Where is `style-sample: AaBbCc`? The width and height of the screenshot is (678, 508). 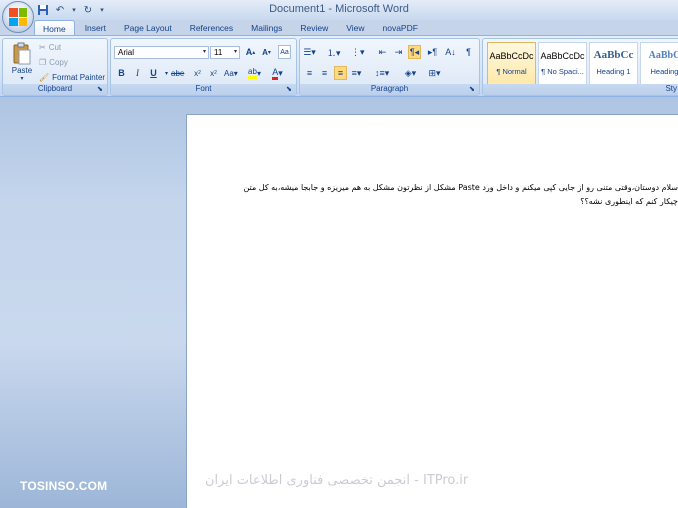 style-sample: AaBbCc is located at coordinates (613, 55).